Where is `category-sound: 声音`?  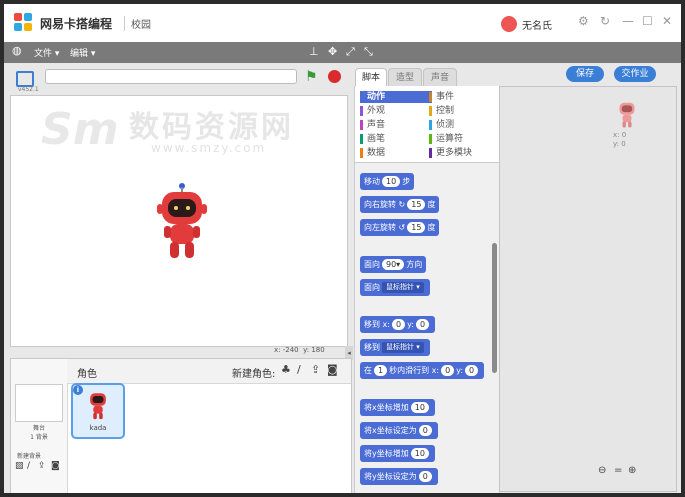 category-sound: 声音 is located at coordinates (396, 125).